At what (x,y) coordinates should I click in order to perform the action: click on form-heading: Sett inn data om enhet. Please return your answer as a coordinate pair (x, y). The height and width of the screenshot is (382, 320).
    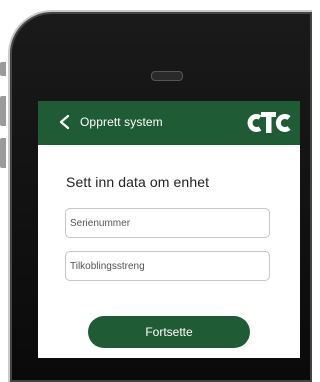
    Looking at the image, I should click on (138, 182).